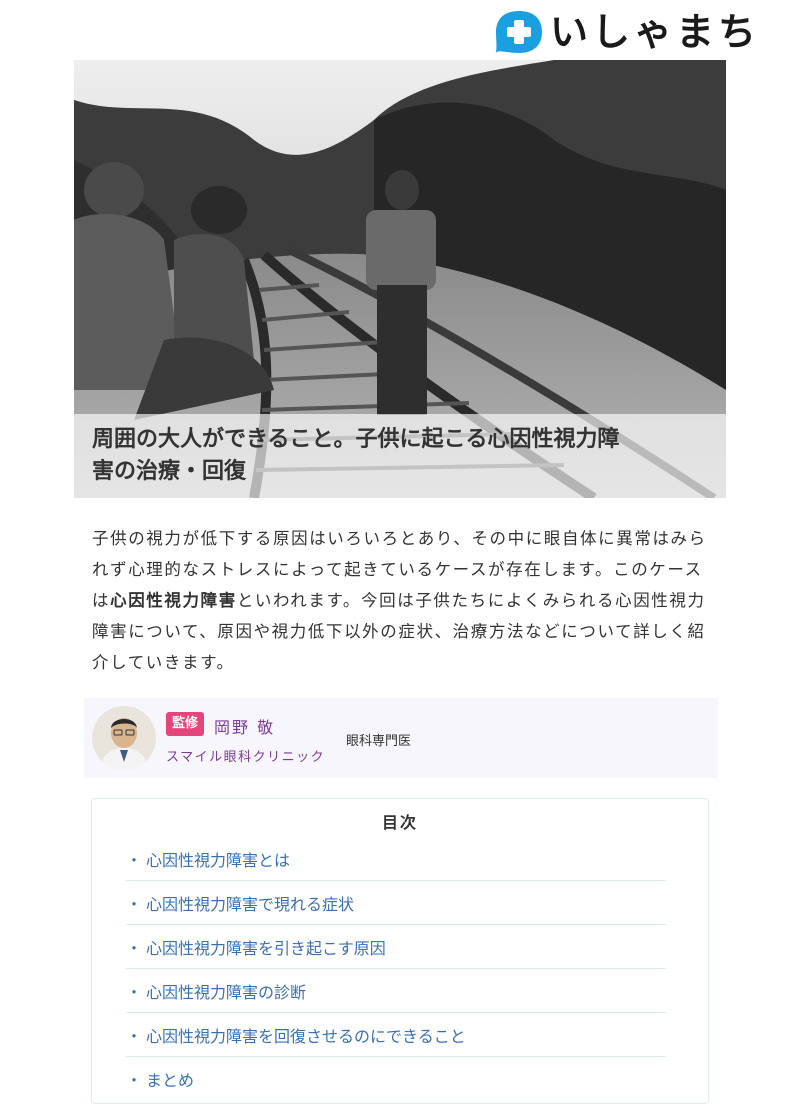 This screenshot has width=800, height=1111. I want to click on site-logo: いしゃまち, so click(627, 32).